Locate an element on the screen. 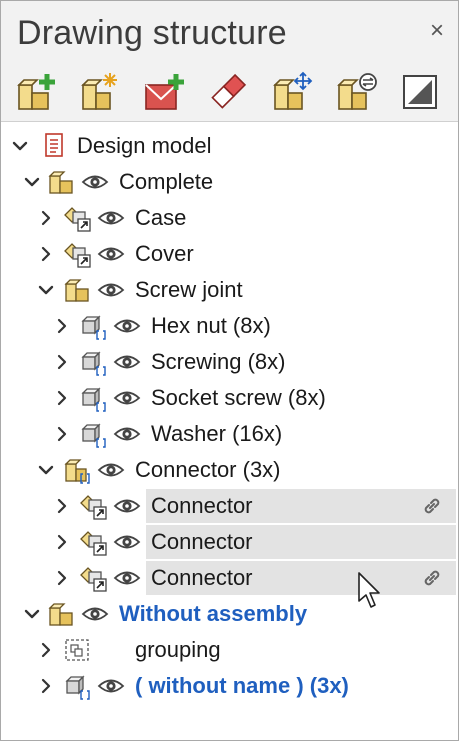 The width and height of the screenshot is (459, 741). new-assembly-icon is located at coordinates (99, 91).